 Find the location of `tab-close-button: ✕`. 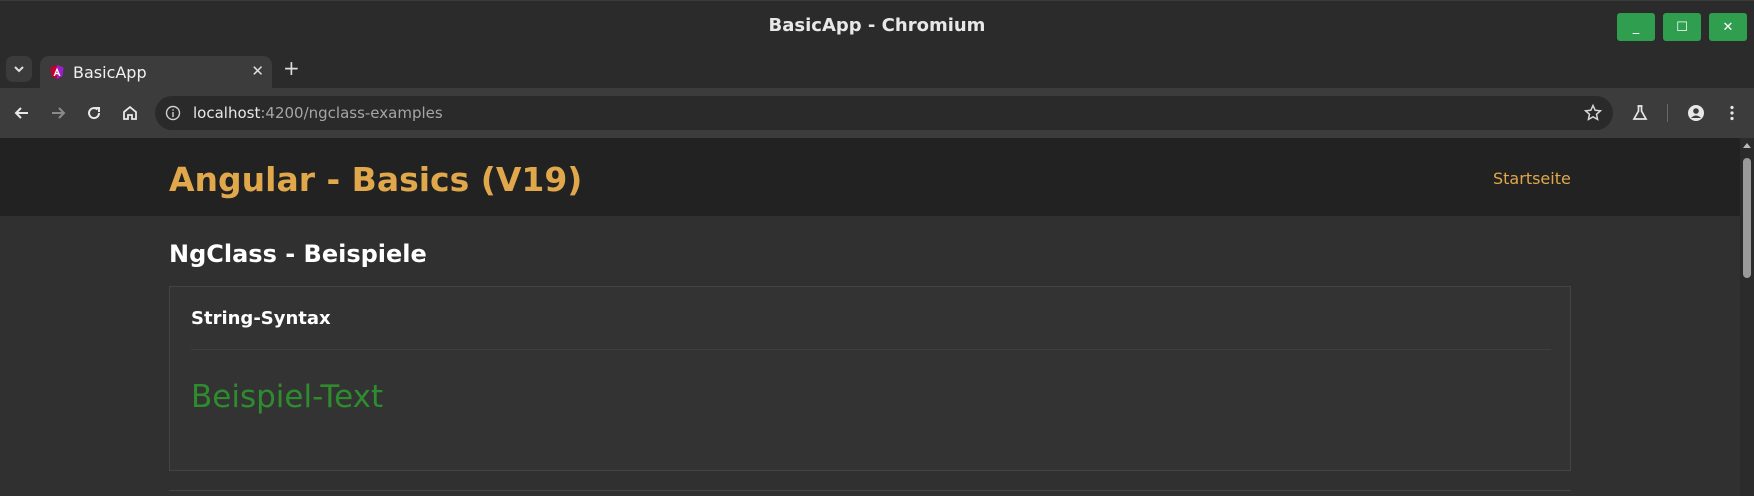

tab-close-button: ✕ is located at coordinates (257, 71).